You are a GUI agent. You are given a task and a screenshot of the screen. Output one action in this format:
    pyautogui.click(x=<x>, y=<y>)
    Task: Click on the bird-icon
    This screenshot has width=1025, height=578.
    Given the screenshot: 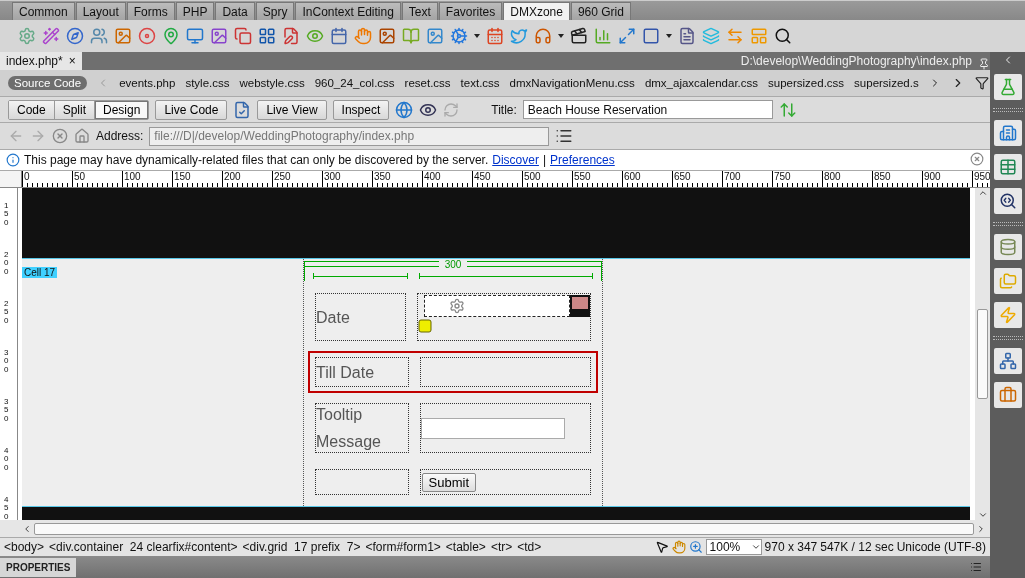 What is the action you would take?
    pyautogui.click(x=519, y=36)
    